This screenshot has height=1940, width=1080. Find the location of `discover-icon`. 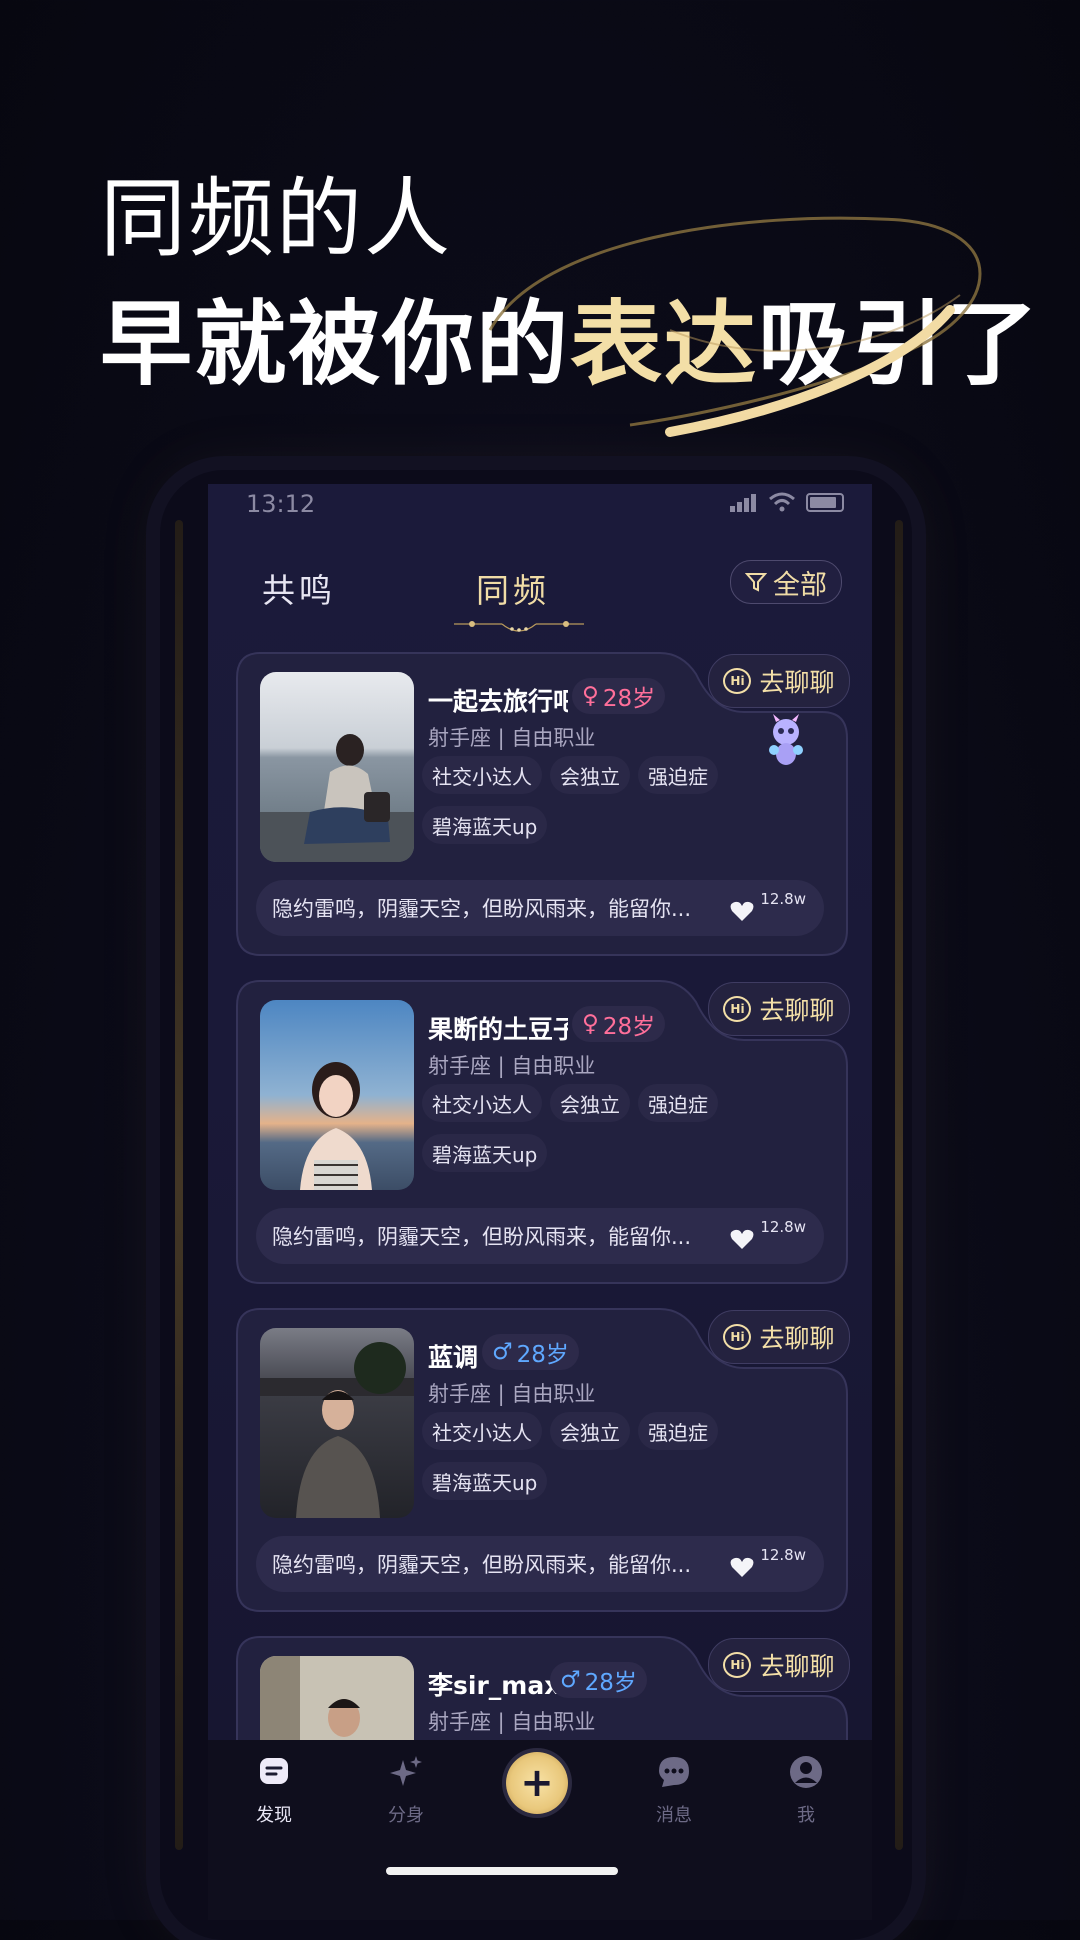

discover-icon is located at coordinates (274, 1771).